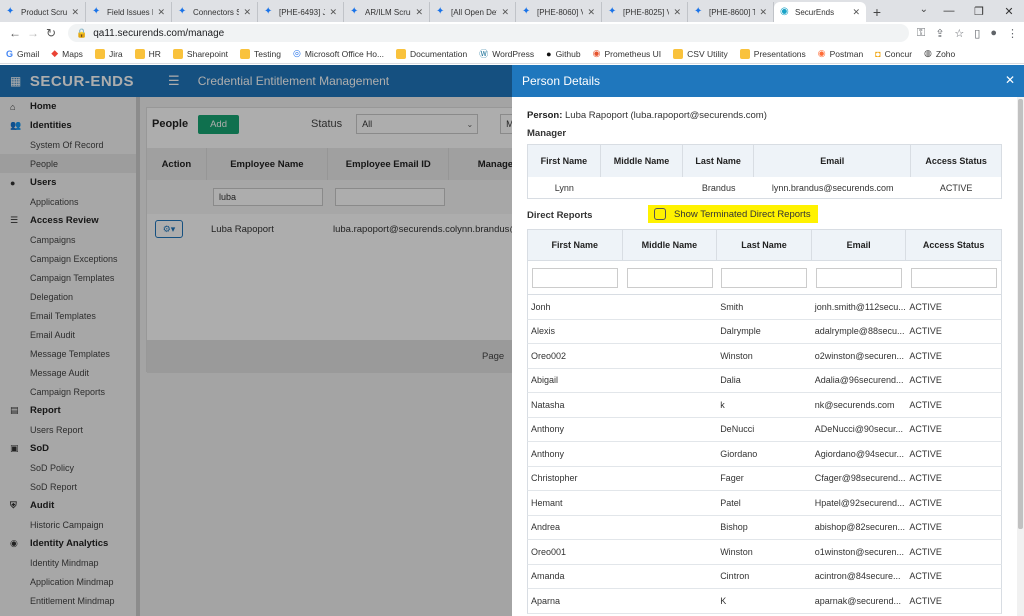 This screenshot has width=1024, height=616. What do you see at coordinates (67, 53) in the screenshot?
I see `bookmark-item: ◆ Maps` at bounding box center [67, 53].